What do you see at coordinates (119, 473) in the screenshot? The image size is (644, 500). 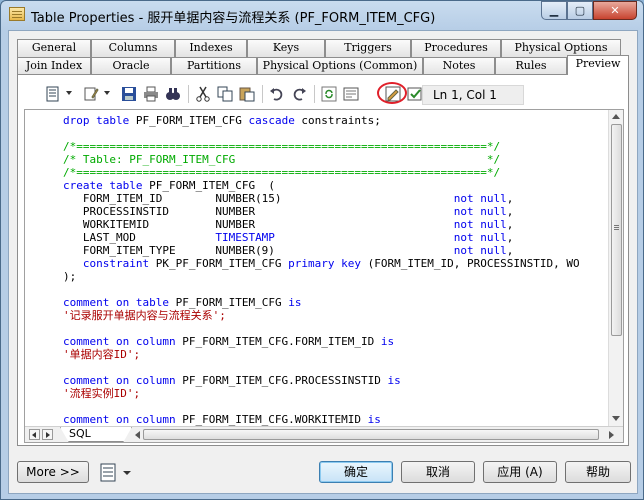 I see `options-menu-button` at bounding box center [119, 473].